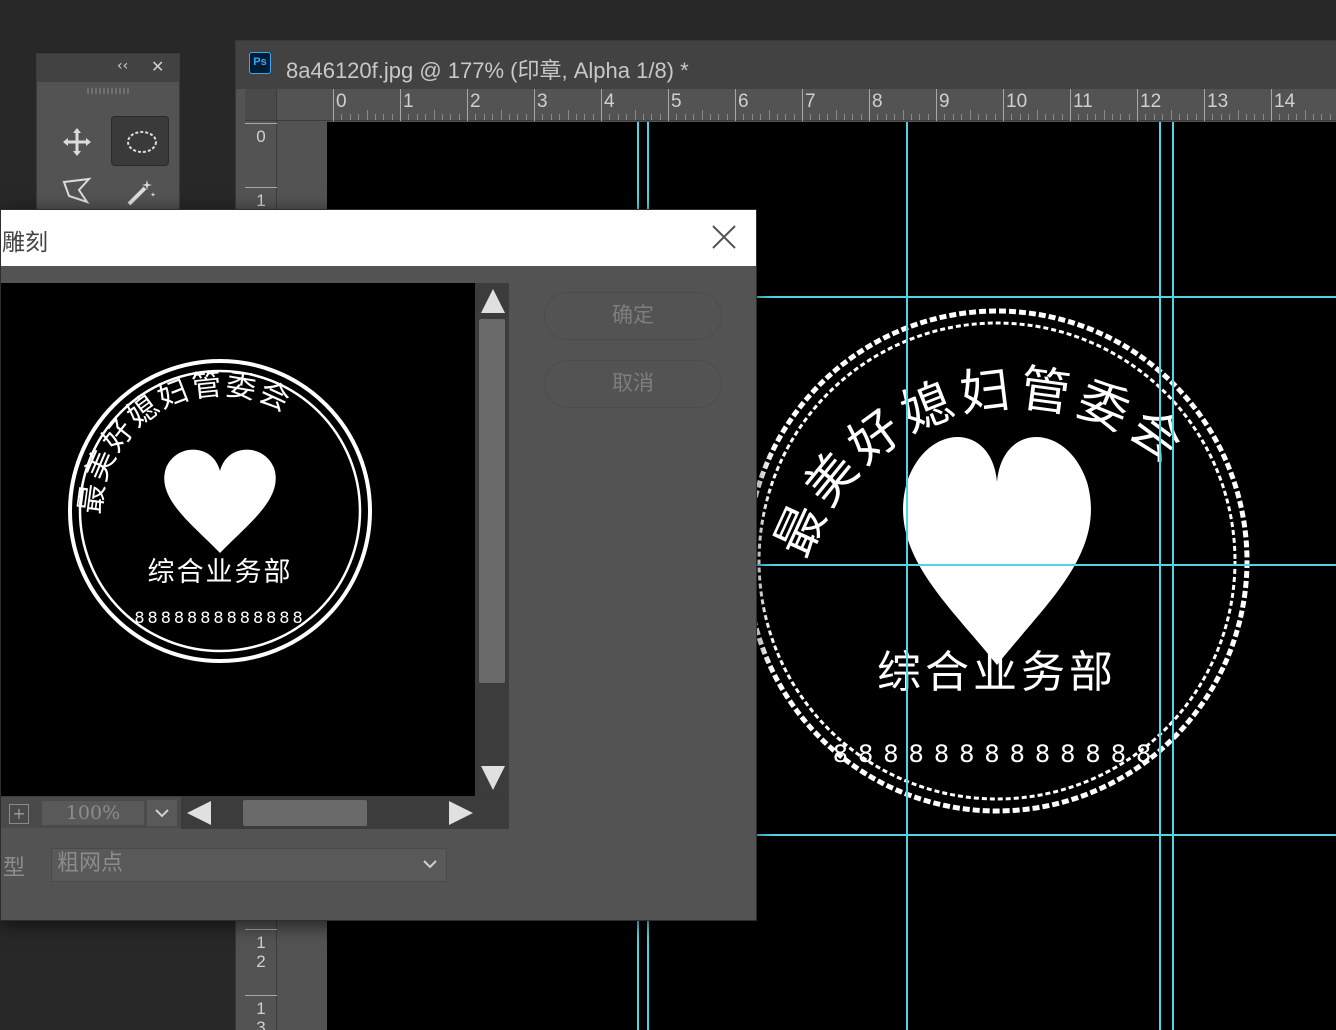 The width and height of the screenshot is (1336, 1030). I want to click on horizontal-scroll-thumb, so click(305, 813).